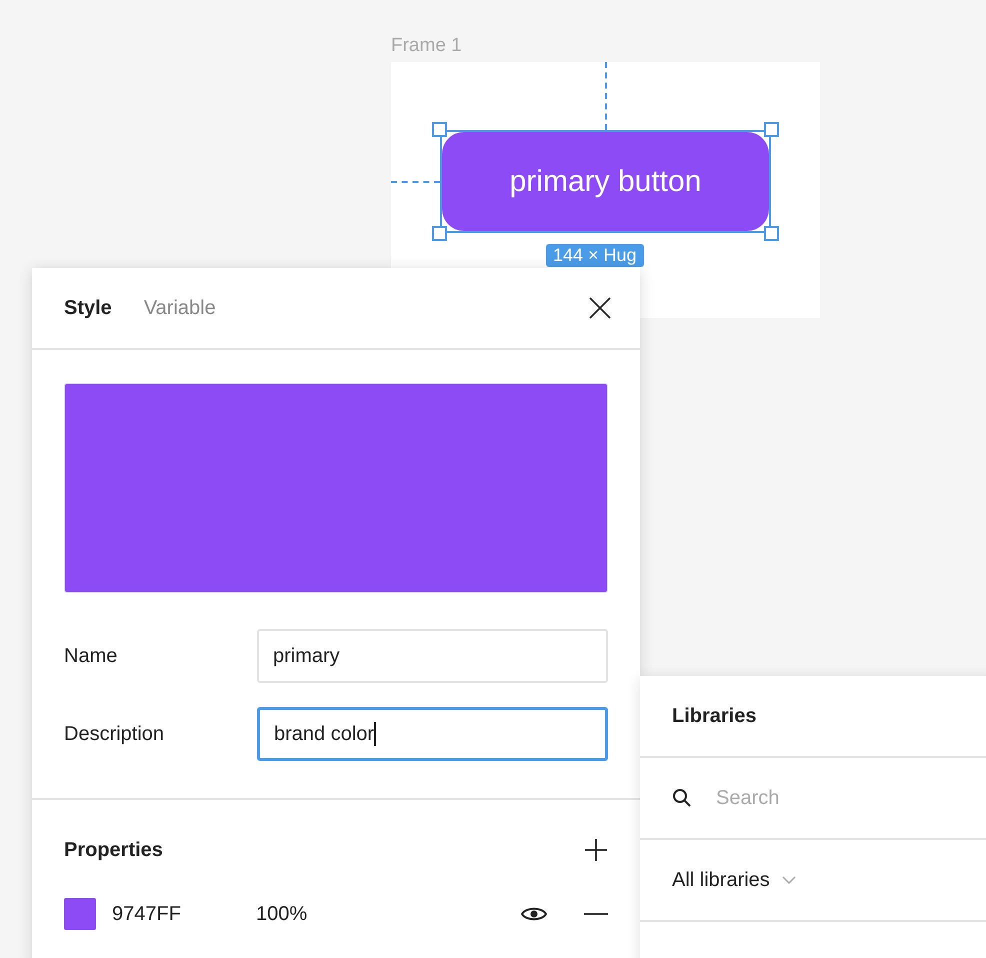  Describe the element at coordinates (714, 716) in the screenshot. I see `panel-title: Libraries` at that location.